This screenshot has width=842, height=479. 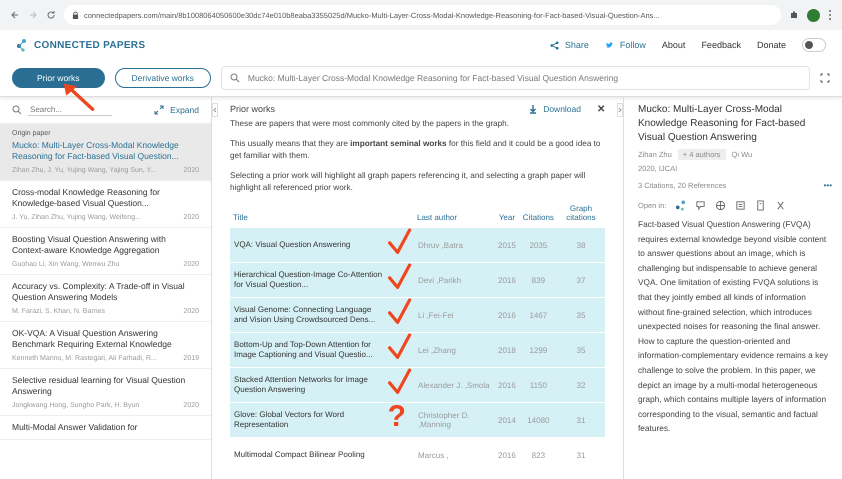 I want to click on paper-title: Selective residual learning for Visual Question Answering, so click(x=99, y=386).